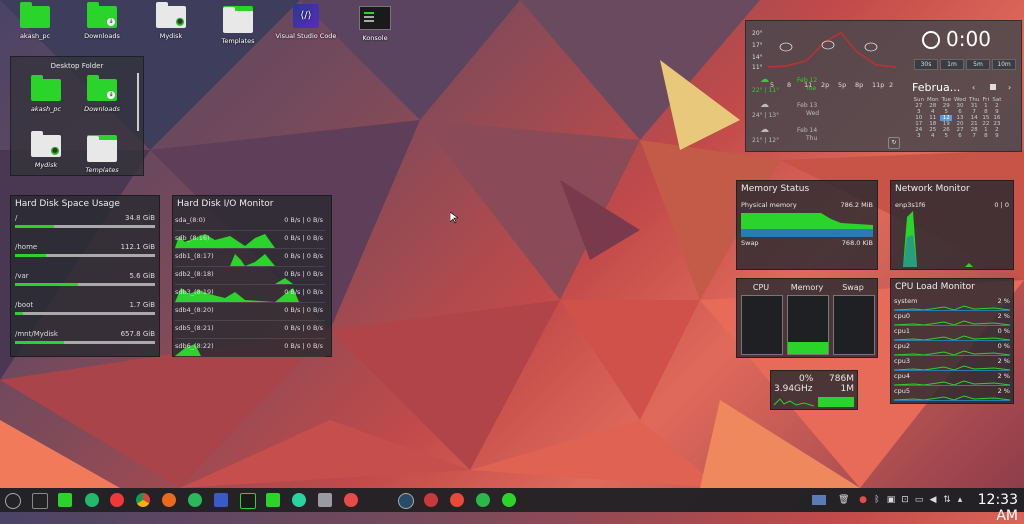  What do you see at coordinates (812, 113) in the screenshot?
I see `forecast-weekday: Wed` at bounding box center [812, 113].